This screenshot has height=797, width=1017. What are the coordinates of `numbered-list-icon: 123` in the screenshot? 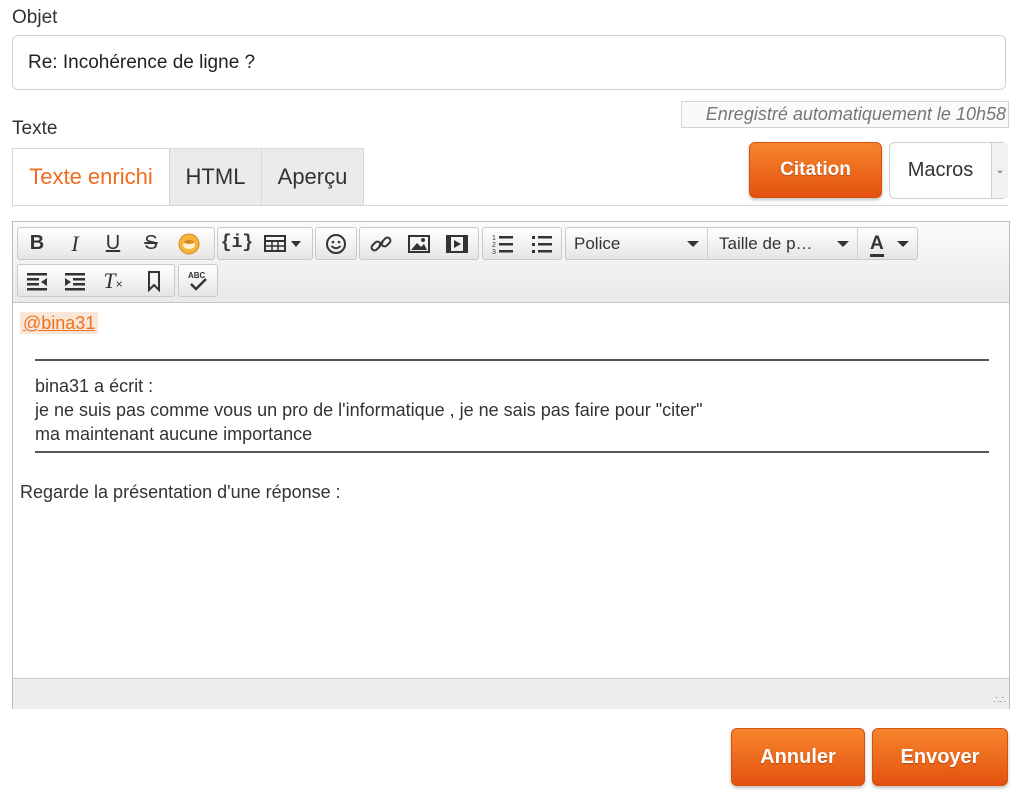 It's located at (503, 243).